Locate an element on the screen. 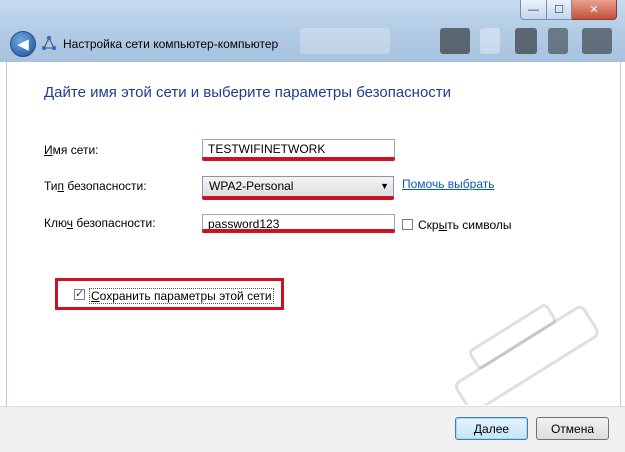 This screenshot has height=452, width=625. window-title: Настройка сети компьютер-компьютер is located at coordinates (171, 44).